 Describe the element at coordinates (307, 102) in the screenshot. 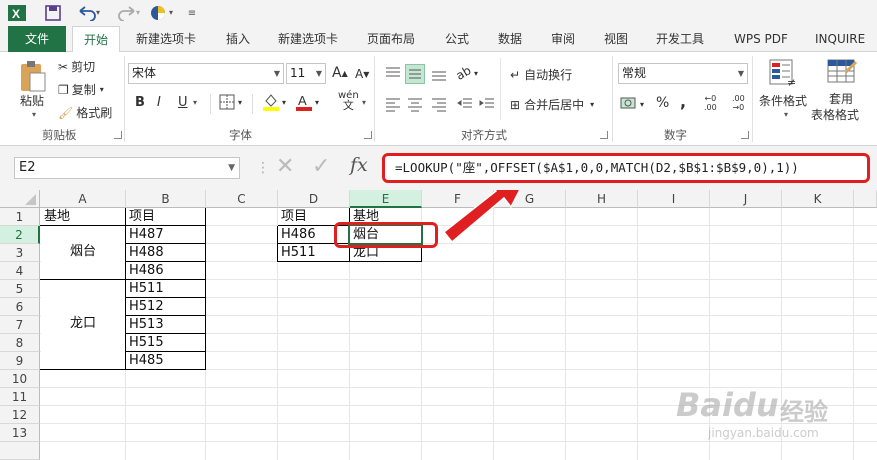

I see `font-color-icon: A ▾` at that location.